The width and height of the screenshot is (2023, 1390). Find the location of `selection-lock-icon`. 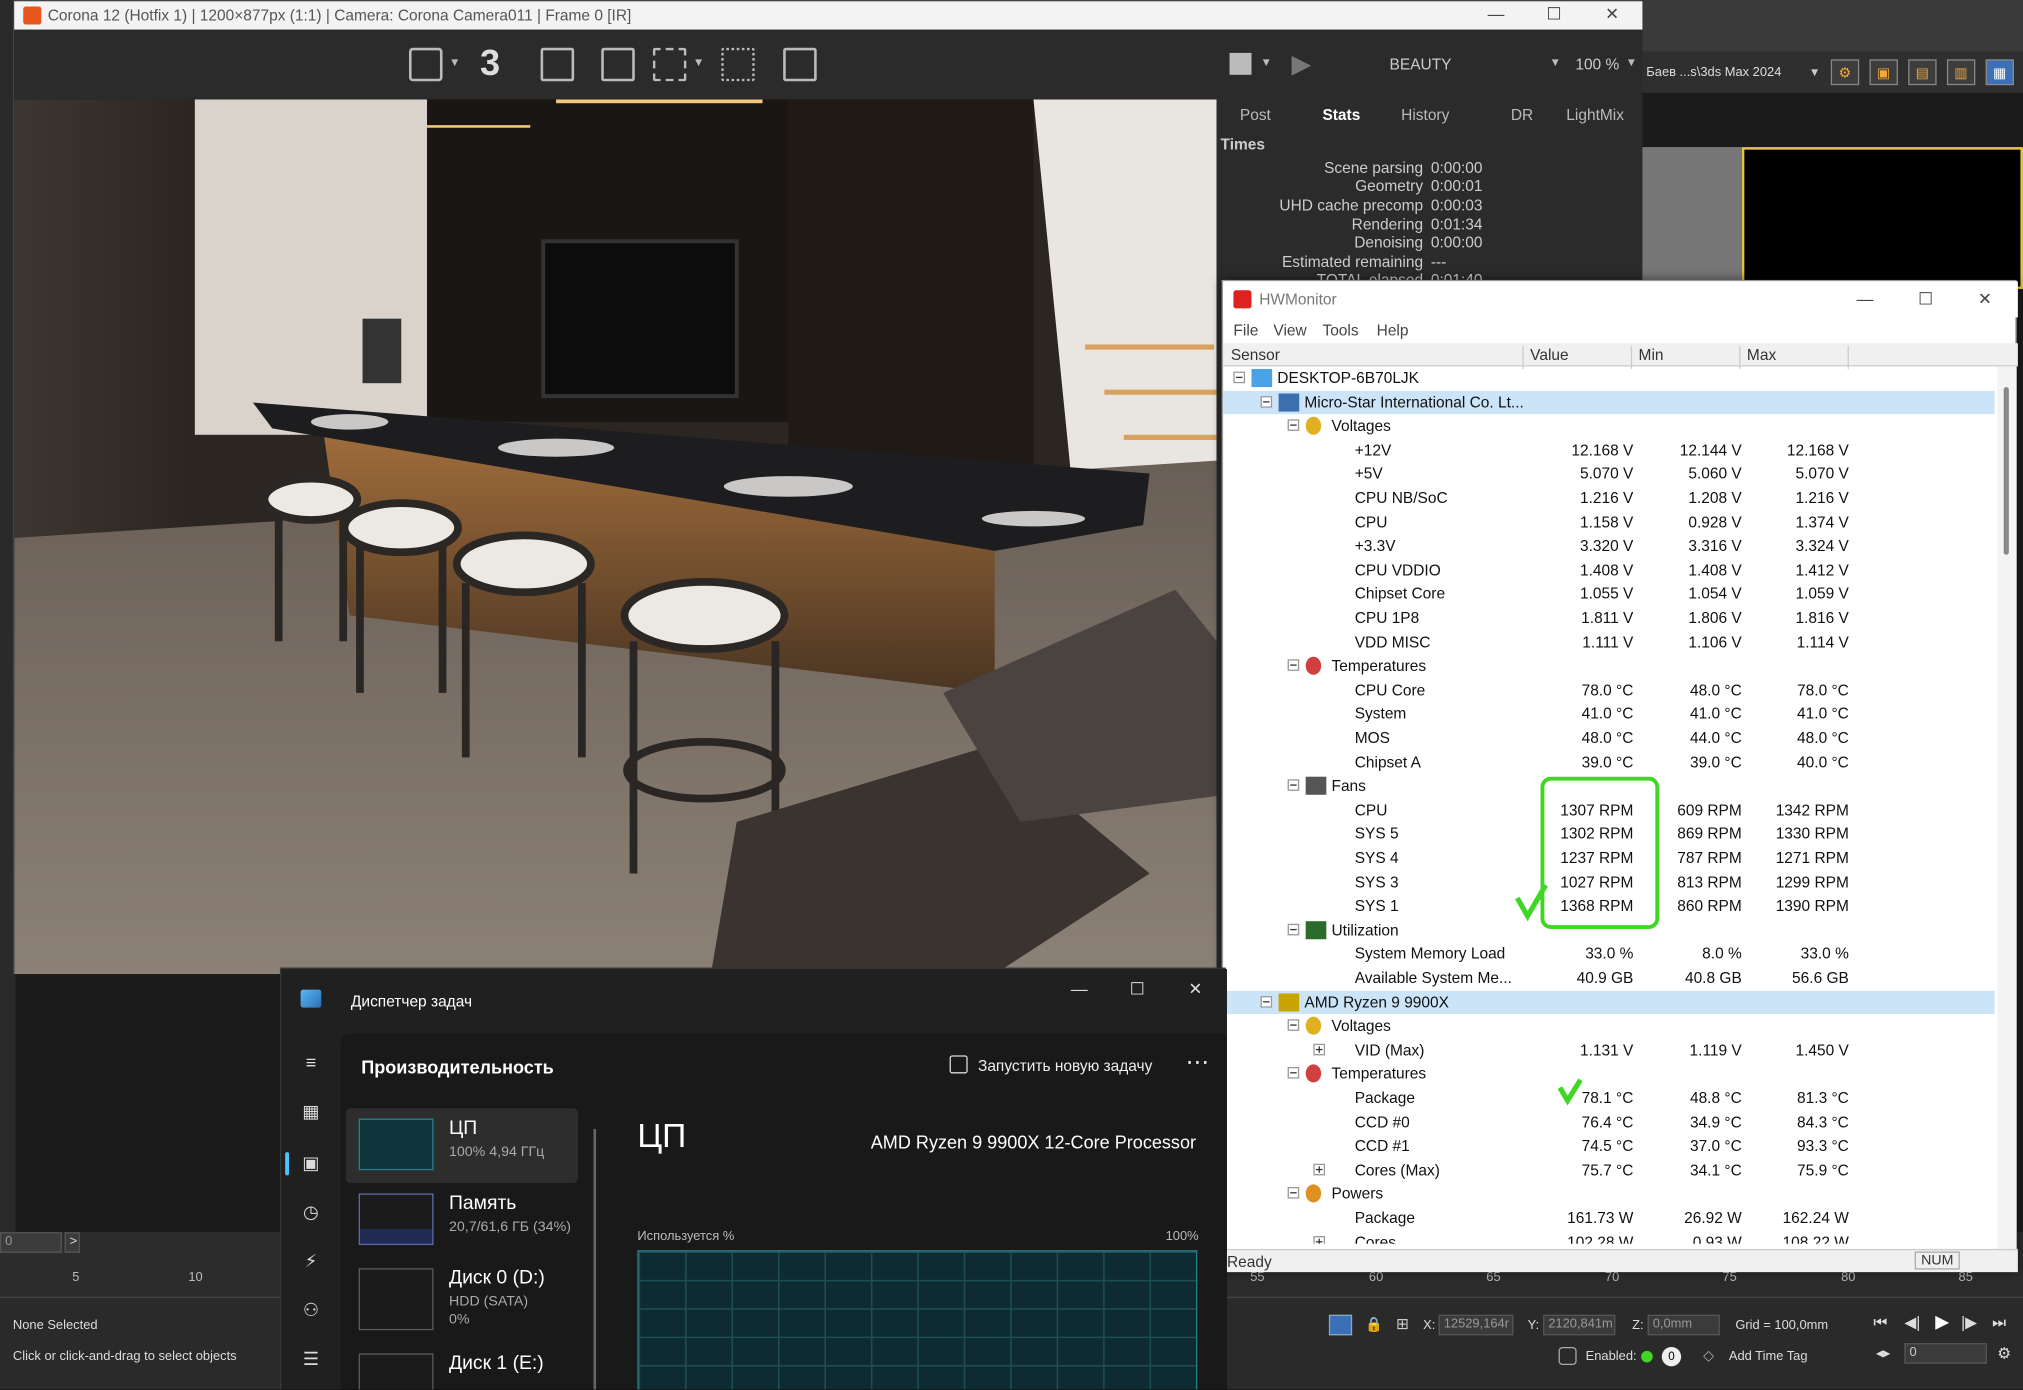

selection-lock-icon is located at coordinates (1567, 1356).